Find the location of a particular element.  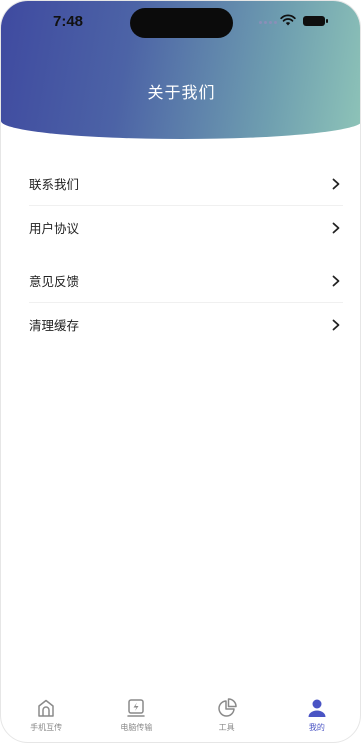

tab-computer-transfer: 电脑传输 is located at coordinates (136, 714).